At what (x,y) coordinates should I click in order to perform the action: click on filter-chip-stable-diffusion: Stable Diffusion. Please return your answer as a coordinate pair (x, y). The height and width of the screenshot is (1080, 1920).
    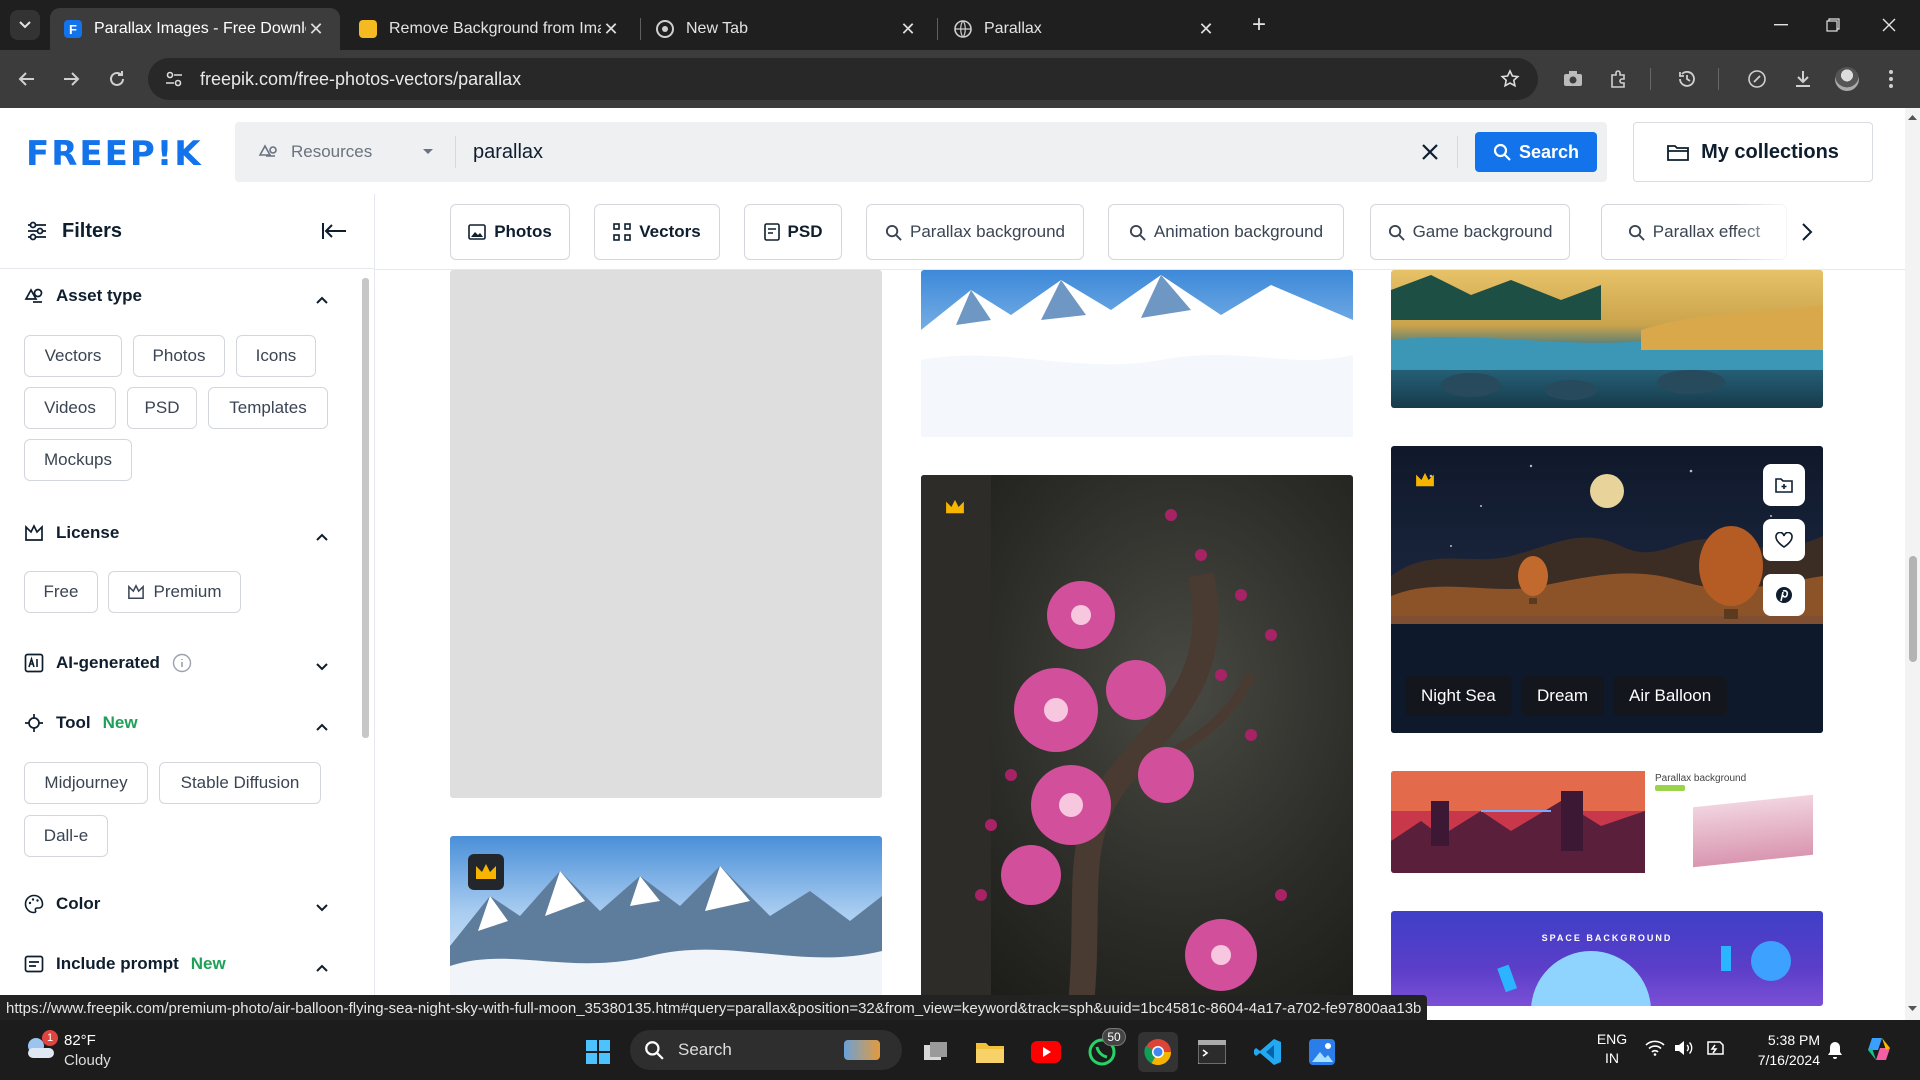
    Looking at the image, I should click on (240, 783).